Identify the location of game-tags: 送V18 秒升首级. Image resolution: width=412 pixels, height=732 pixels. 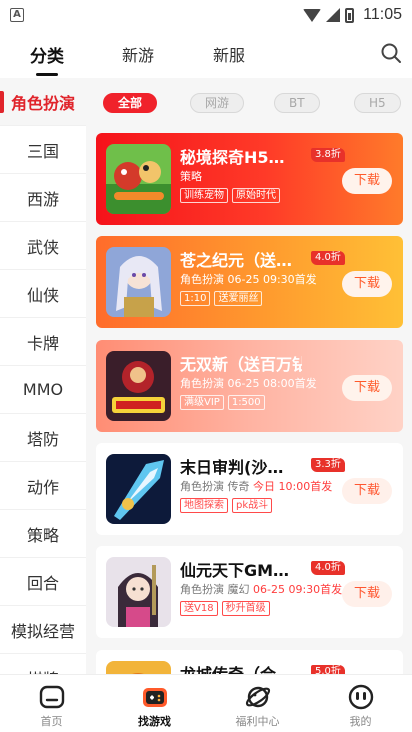
(225, 608).